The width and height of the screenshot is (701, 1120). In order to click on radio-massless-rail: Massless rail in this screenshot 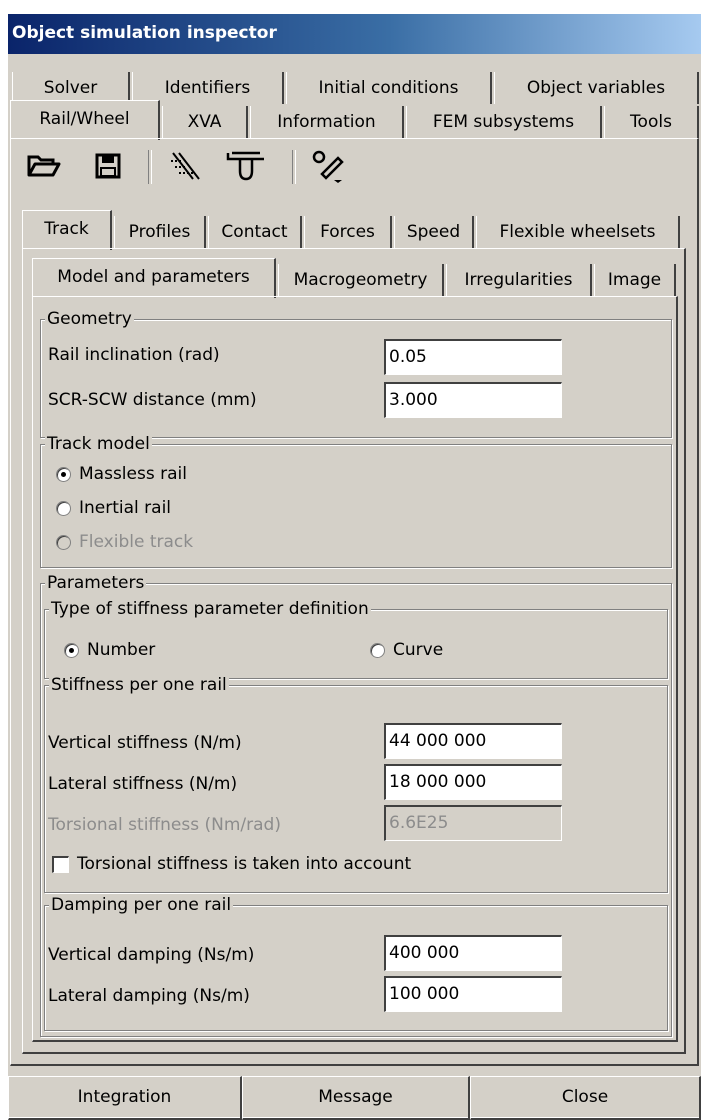, I will do `click(121, 474)`.